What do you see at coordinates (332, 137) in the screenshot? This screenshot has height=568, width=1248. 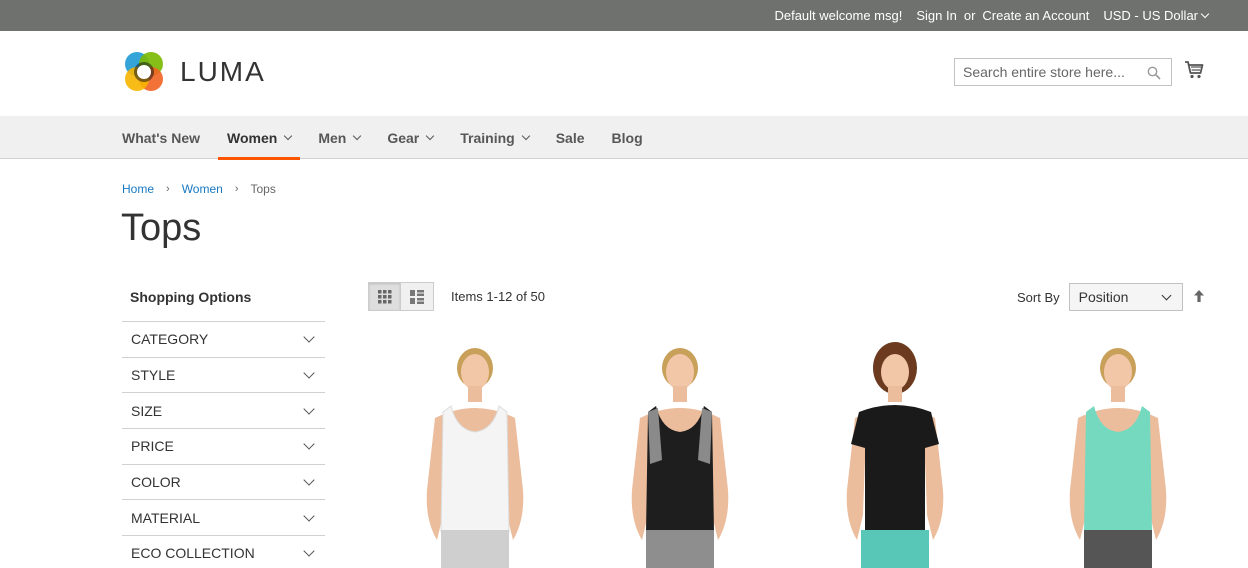 I see `nav-item-label: Men` at bounding box center [332, 137].